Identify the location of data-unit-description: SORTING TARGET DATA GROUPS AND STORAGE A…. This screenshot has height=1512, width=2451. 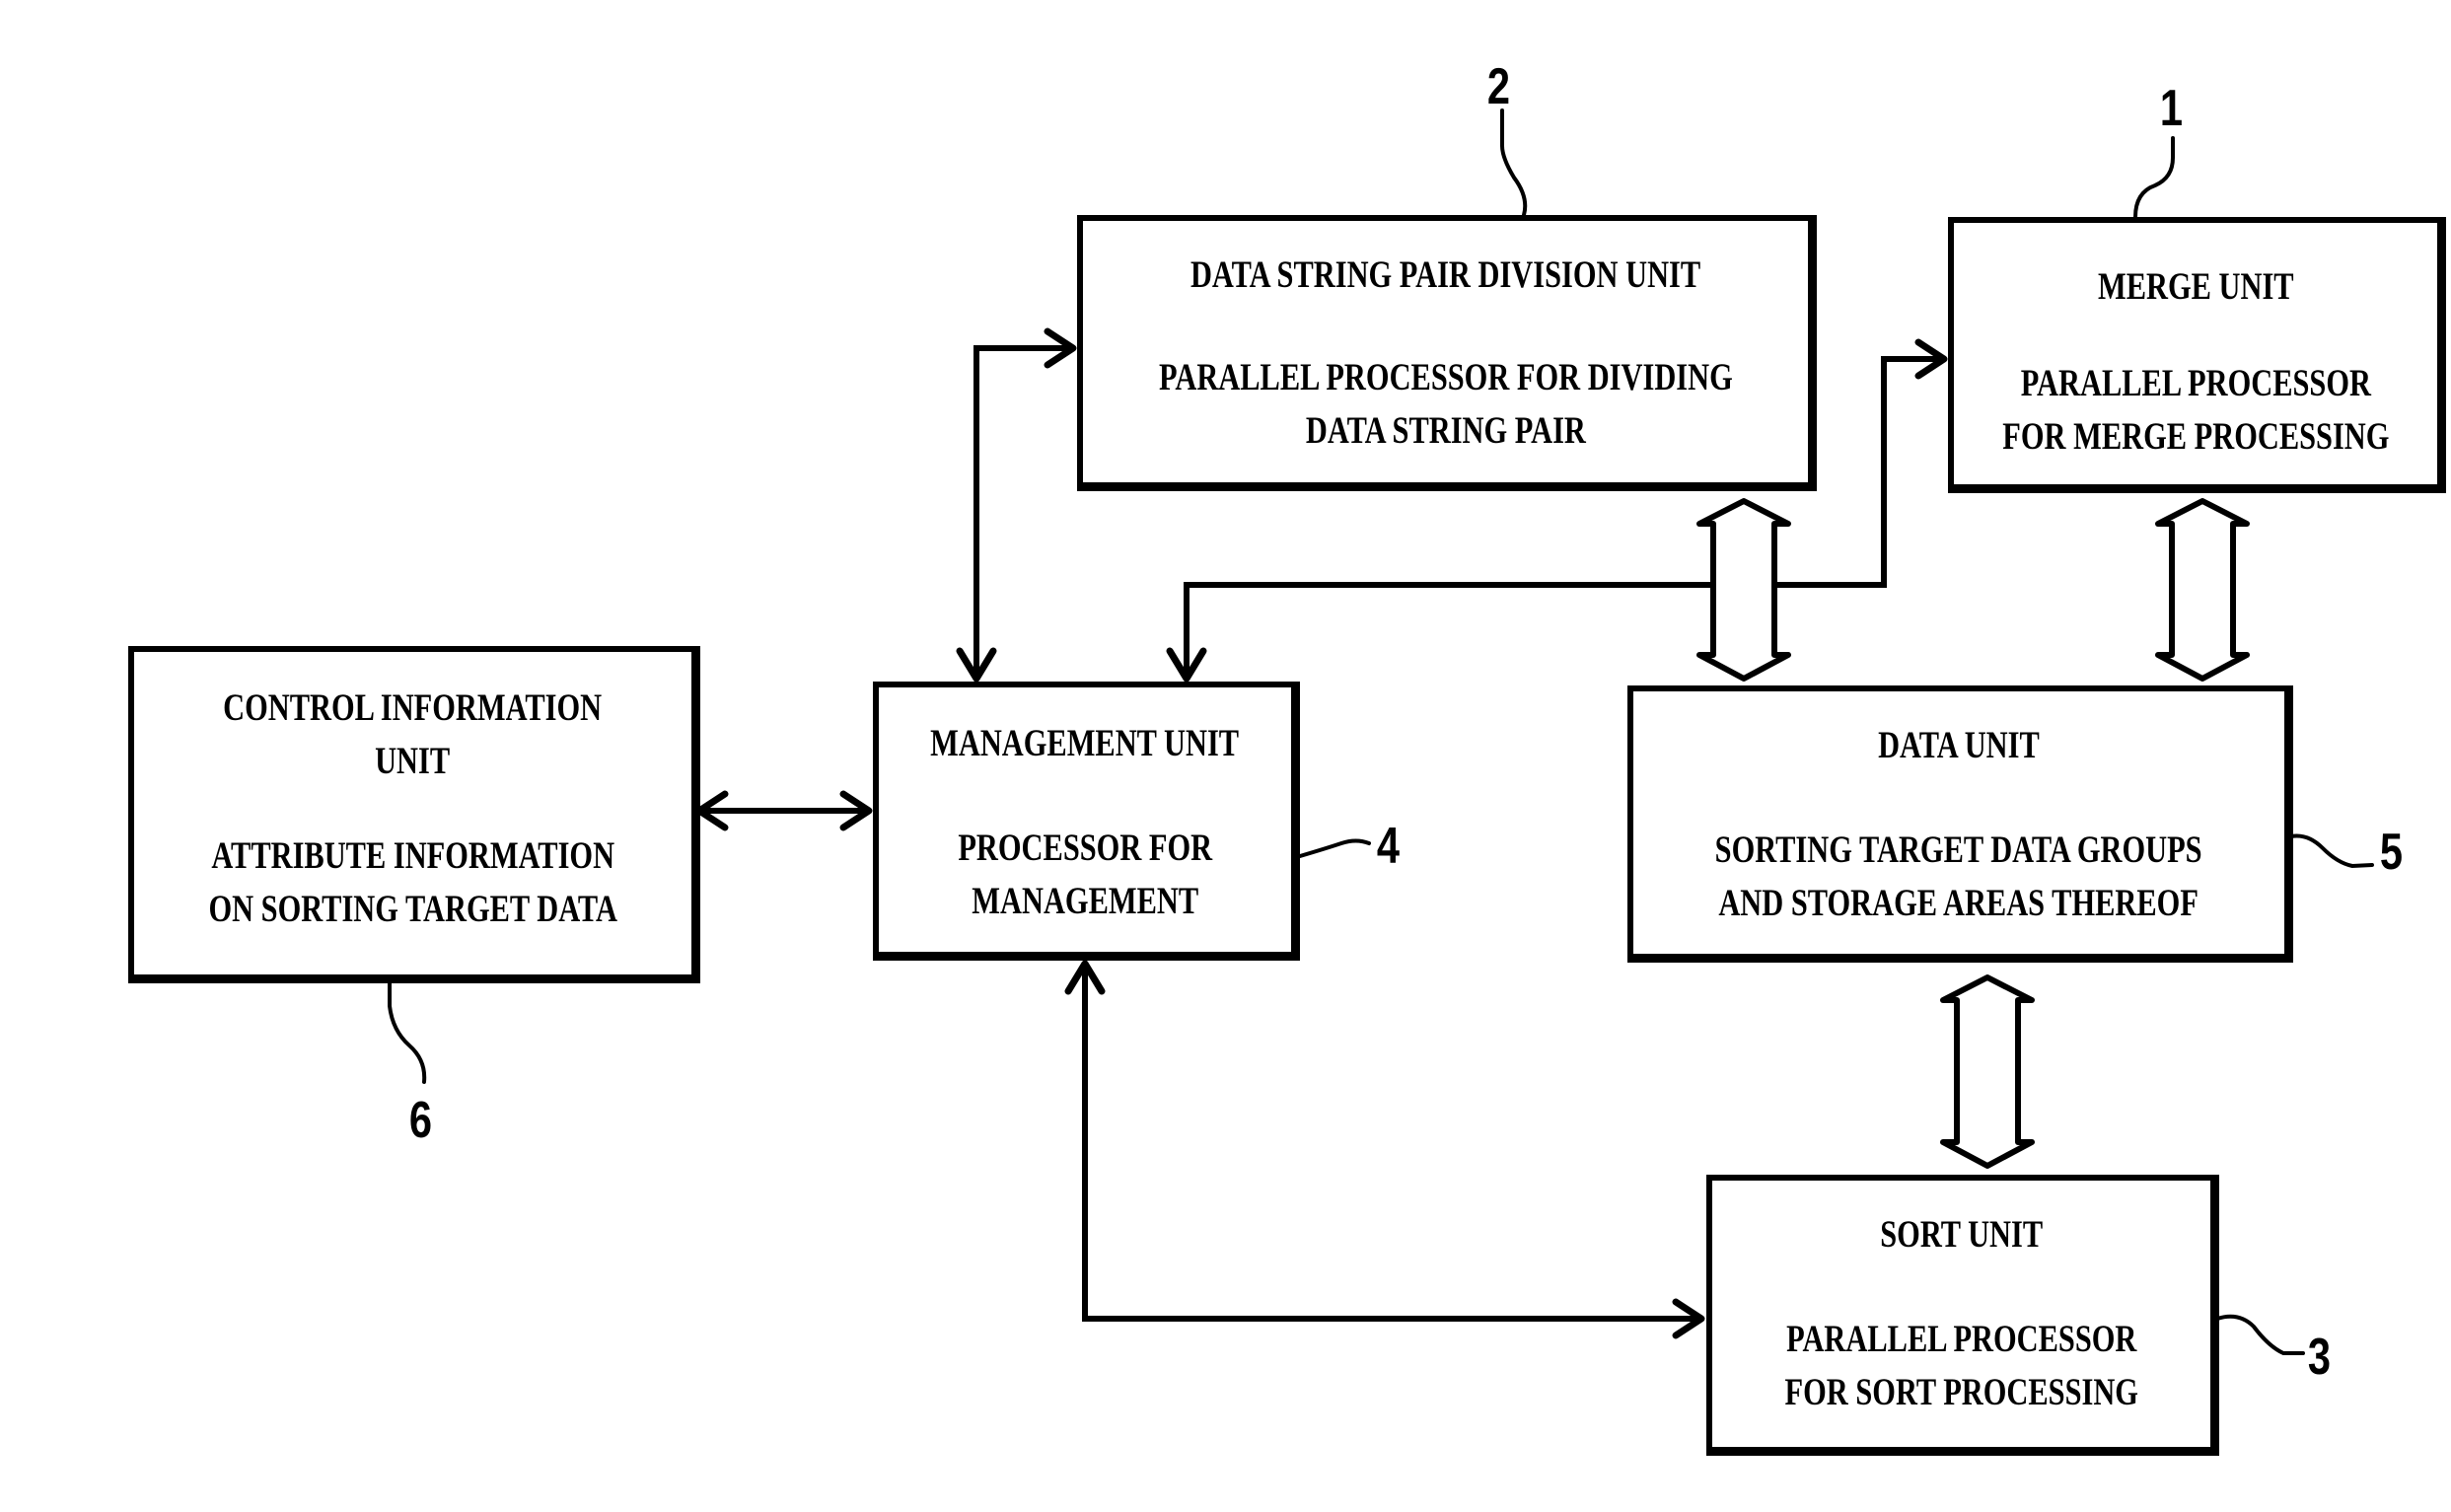
(1958, 876).